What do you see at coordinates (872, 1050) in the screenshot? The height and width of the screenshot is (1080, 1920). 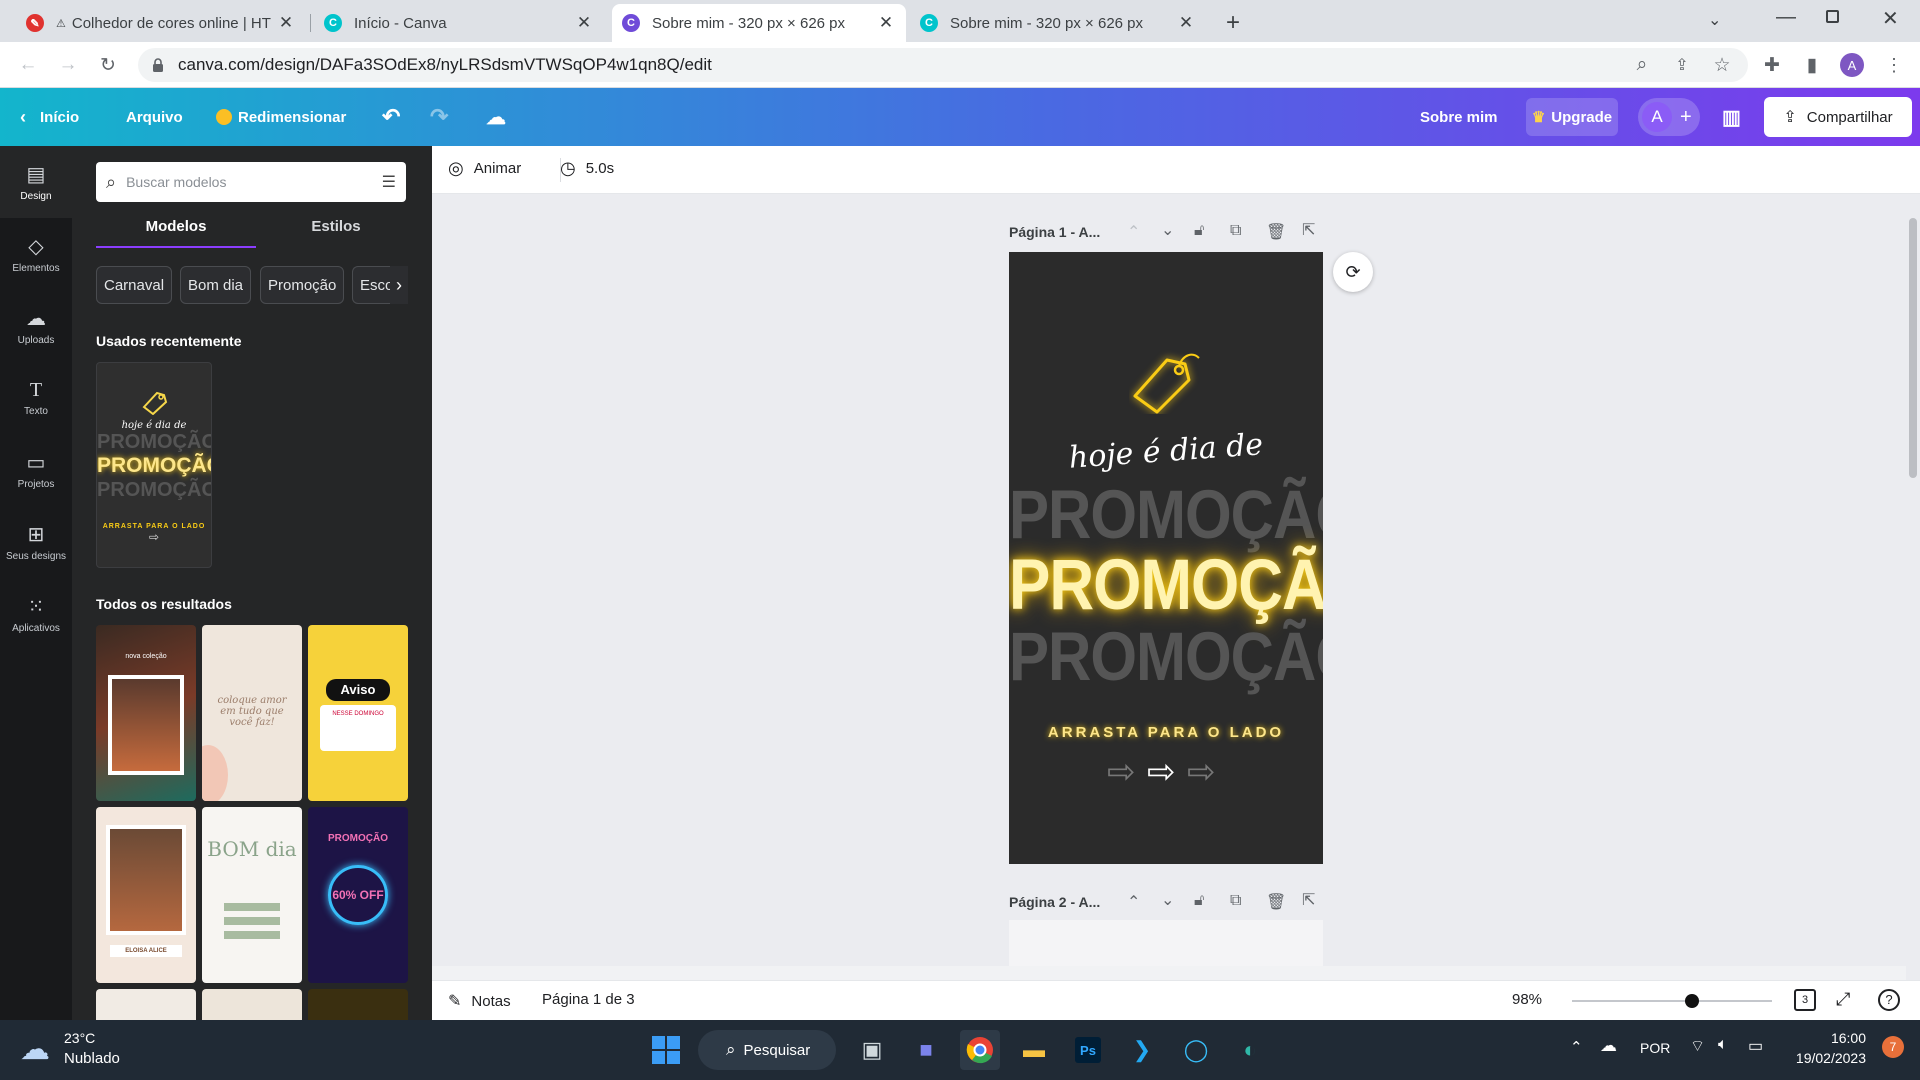 I see `task-view-icon: ▣` at bounding box center [872, 1050].